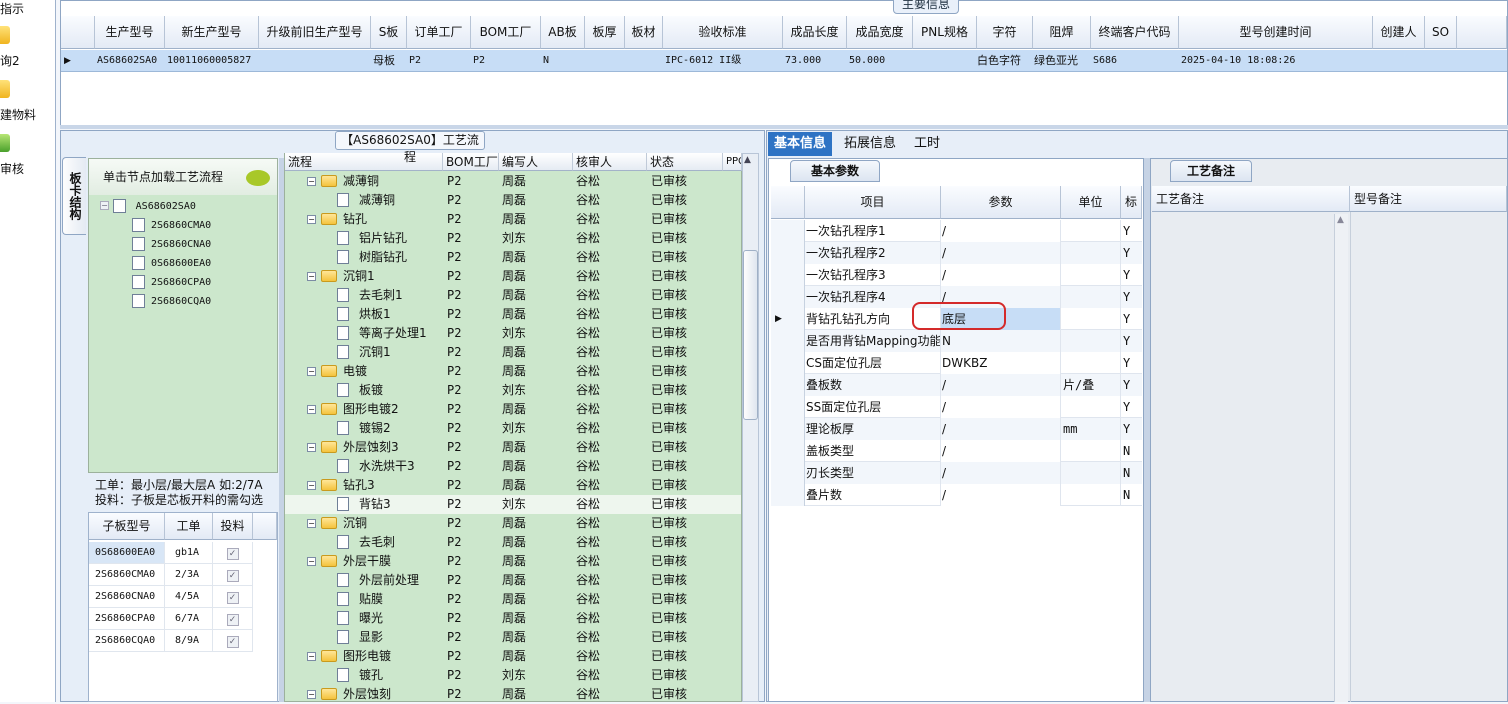 Image resolution: width=1508 pixels, height=704 pixels. Describe the element at coordinates (1276, 32) in the screenshot. I see `column-header: 型号创建时间` at that location.